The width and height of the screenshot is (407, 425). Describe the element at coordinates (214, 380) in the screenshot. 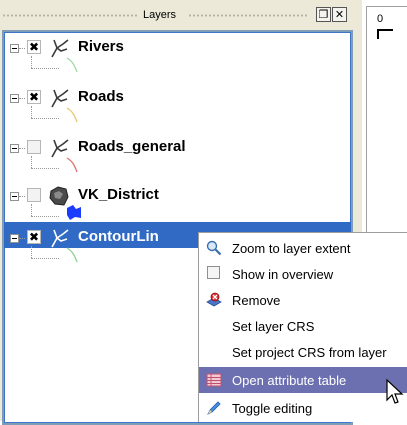

I see `attribute-table-icon` at that location.